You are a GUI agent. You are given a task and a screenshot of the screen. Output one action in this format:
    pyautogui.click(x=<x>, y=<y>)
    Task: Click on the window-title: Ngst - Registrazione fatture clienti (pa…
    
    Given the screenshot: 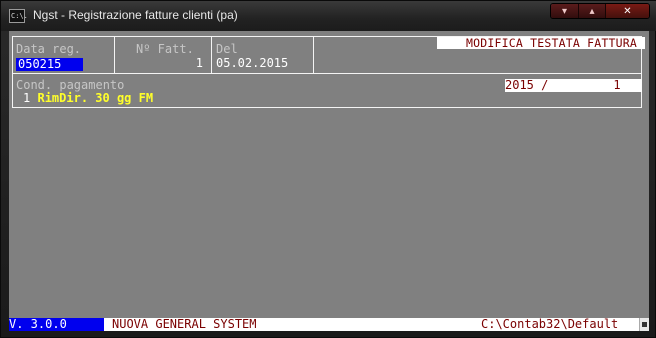 What is the action you would take?
    pyautogui.click(x=135, y=15)
    